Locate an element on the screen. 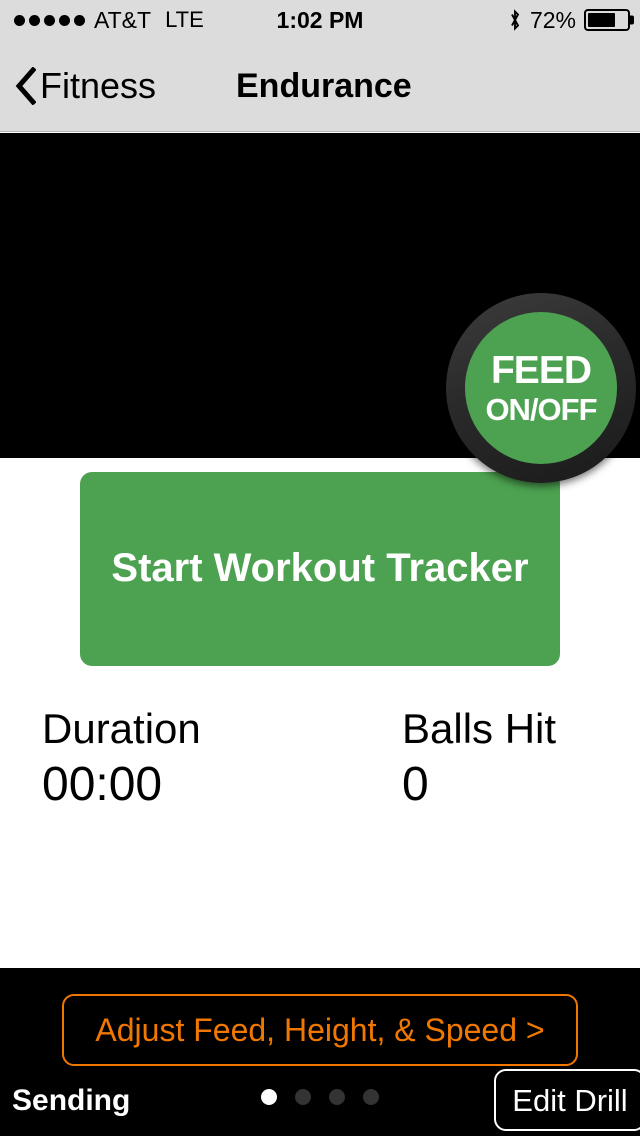 The image size is (640, 1136). stat-duration-label: Duration is located at coordinates (121, 728).